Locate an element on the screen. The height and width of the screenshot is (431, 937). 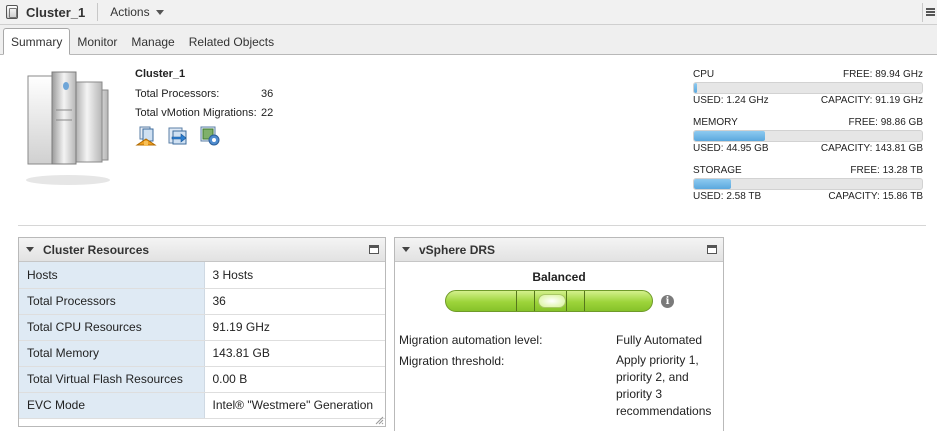
row-key: Hosts is located at coordinates (112, 275).